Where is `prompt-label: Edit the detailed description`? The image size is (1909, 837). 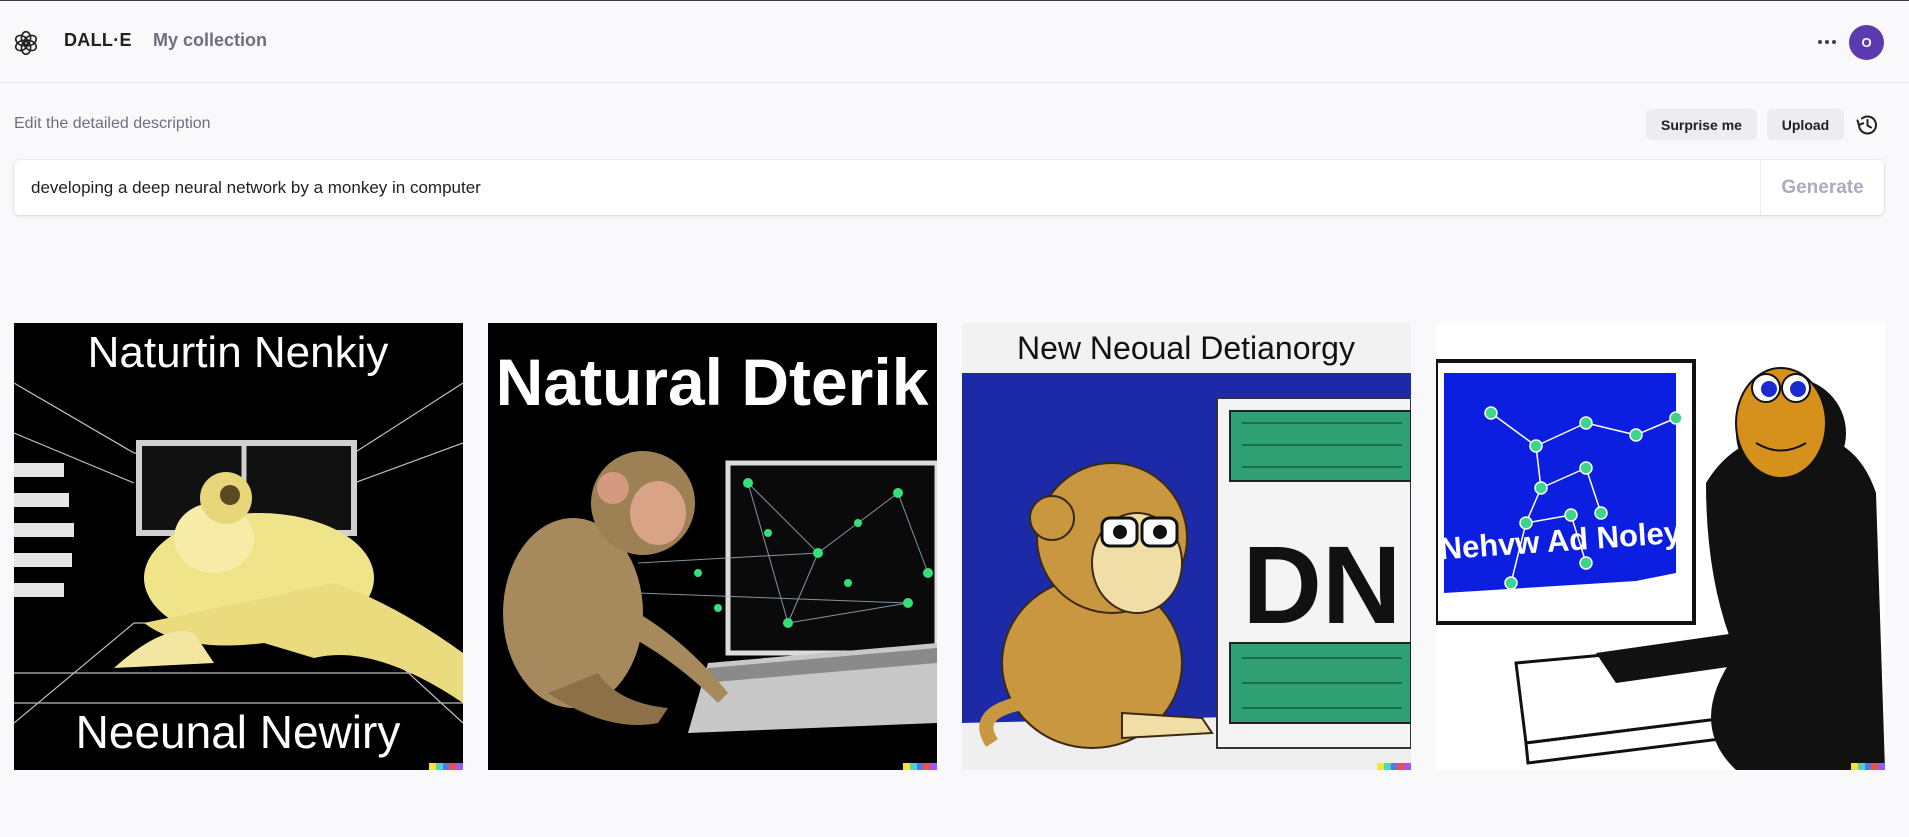
prompt-label: Edit the detailed description is located at coordinates (112, 123).